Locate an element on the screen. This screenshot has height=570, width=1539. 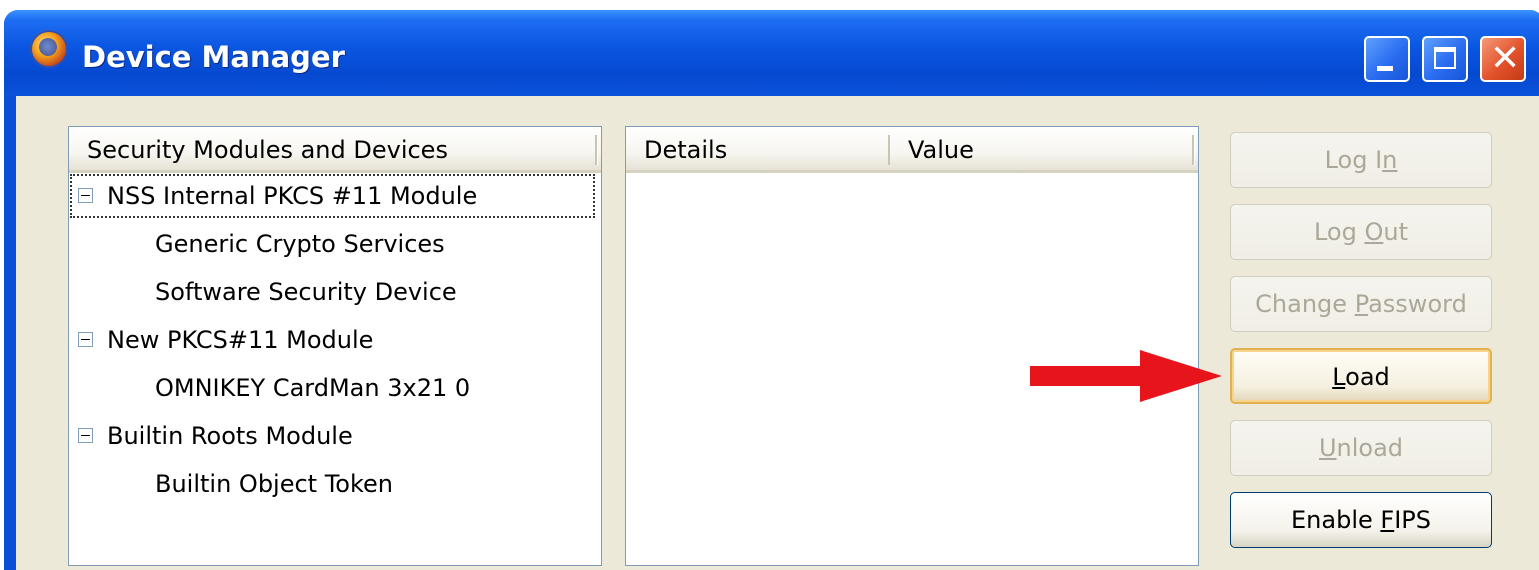
tree-item-builtin-object-token: Builtin Object Token is located at coordinates (231, 484).